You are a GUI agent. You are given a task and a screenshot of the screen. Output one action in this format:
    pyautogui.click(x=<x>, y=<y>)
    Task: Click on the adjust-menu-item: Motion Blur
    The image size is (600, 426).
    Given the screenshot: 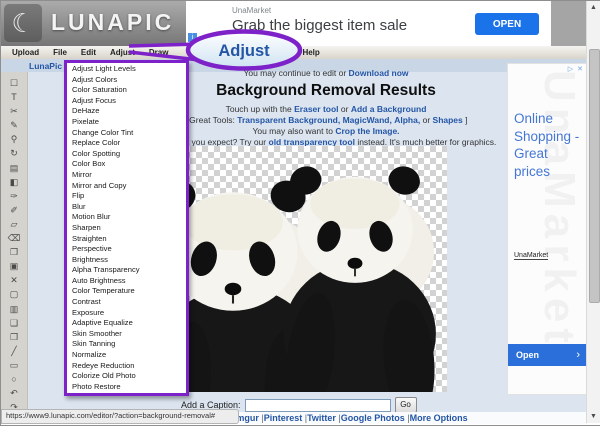 What is the action you would take?
    pyautogui.click(x=126, y=217)
    